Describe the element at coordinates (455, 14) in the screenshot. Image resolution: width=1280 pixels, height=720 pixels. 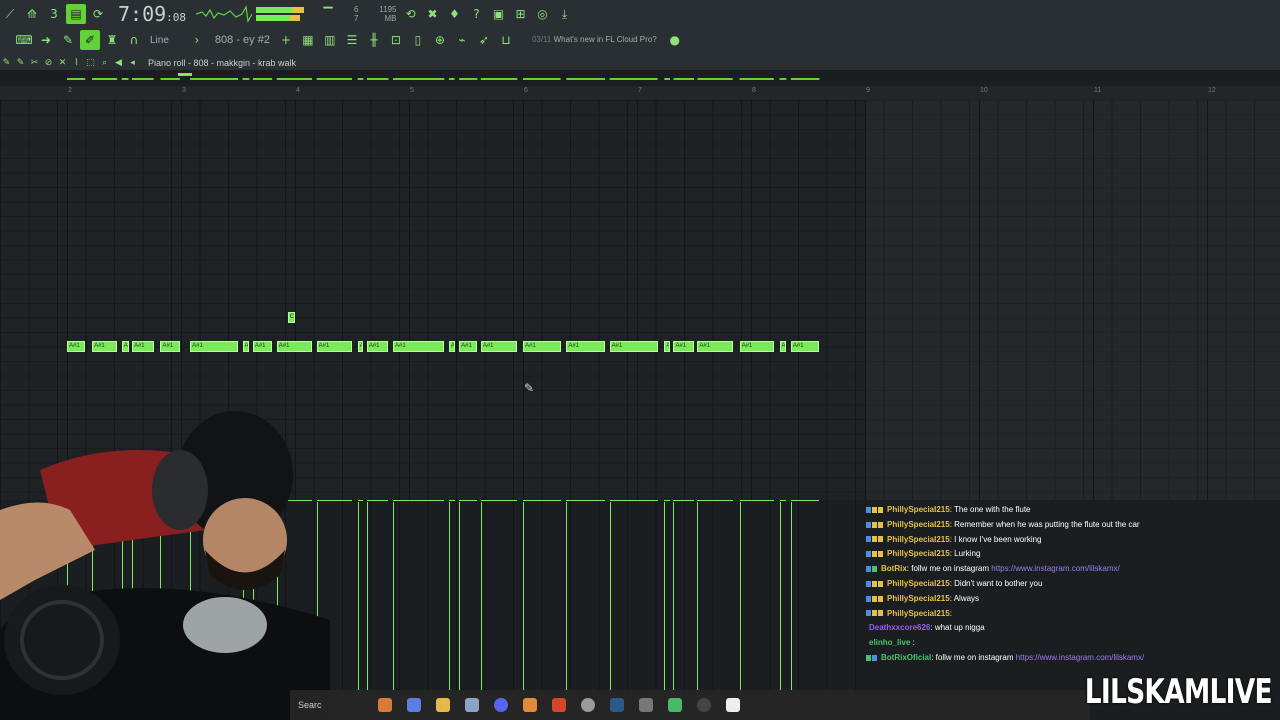
I see `microphone-icon: ♦` at that location.